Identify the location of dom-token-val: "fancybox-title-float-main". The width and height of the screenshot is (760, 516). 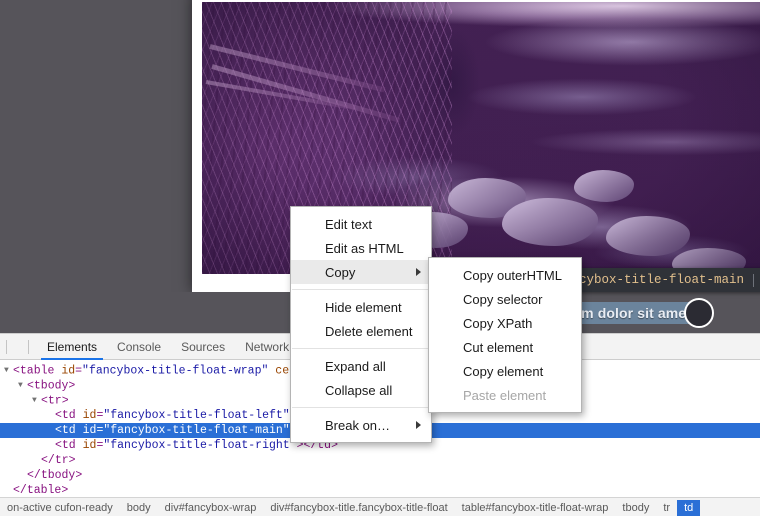
(196, 430).